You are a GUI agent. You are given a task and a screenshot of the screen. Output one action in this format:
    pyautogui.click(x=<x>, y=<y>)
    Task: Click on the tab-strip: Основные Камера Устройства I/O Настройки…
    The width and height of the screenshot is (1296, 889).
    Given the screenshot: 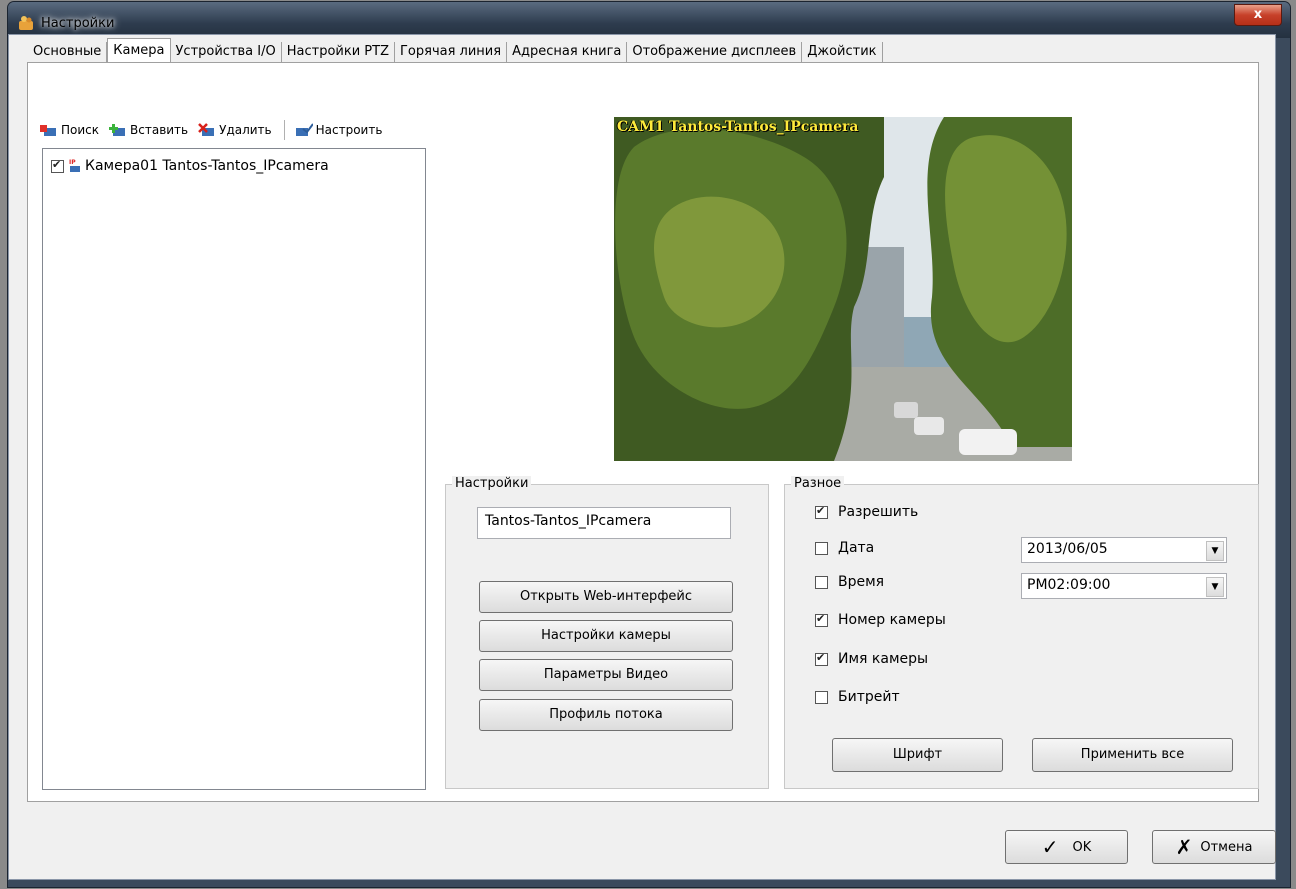 What is the action you would take?
    pyautogui.click(x=455, y=50)
    